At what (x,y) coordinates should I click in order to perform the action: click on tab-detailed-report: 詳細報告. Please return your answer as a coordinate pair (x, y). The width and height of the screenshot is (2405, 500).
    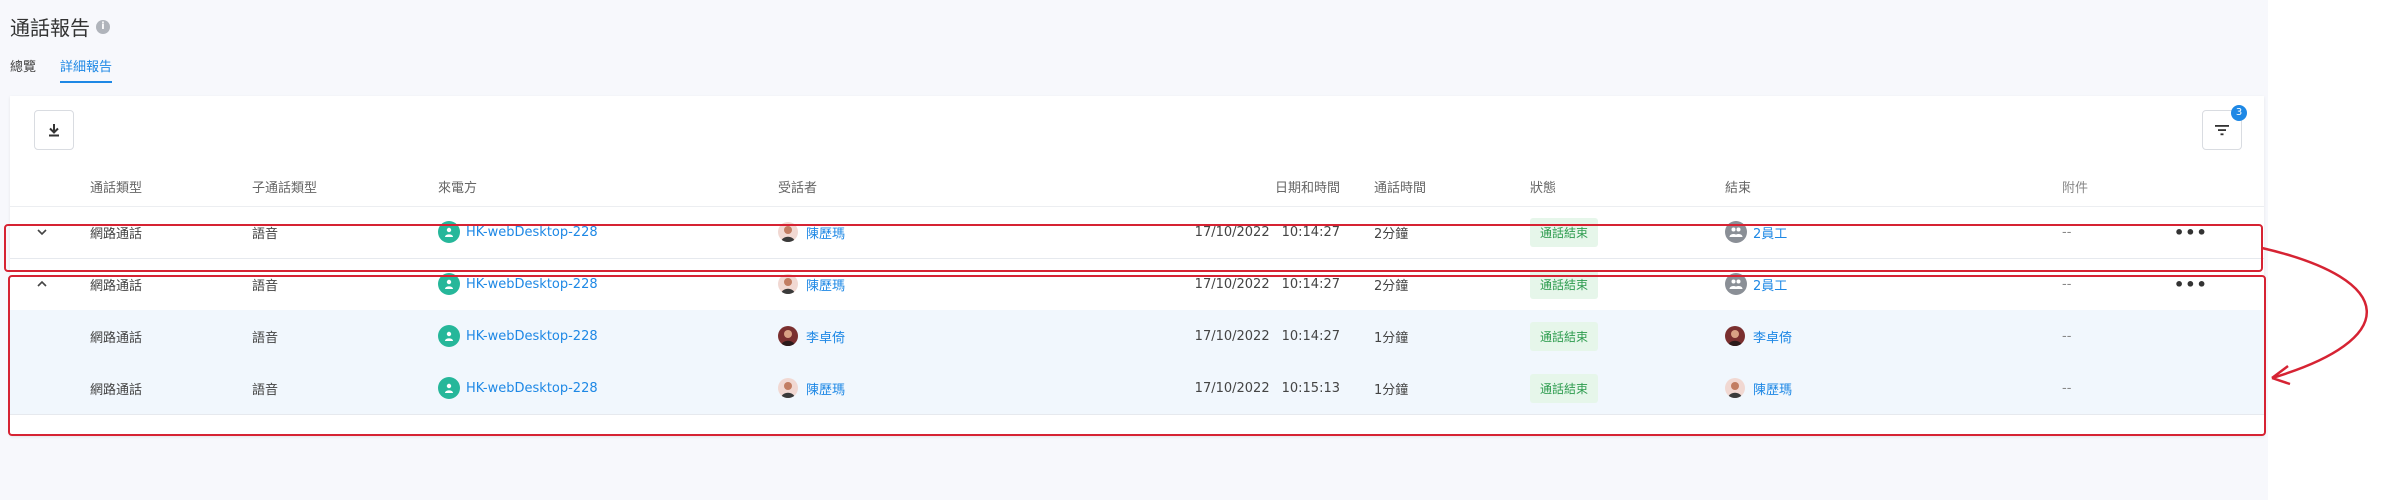
    Looking at the image, I should click on (86, 69).